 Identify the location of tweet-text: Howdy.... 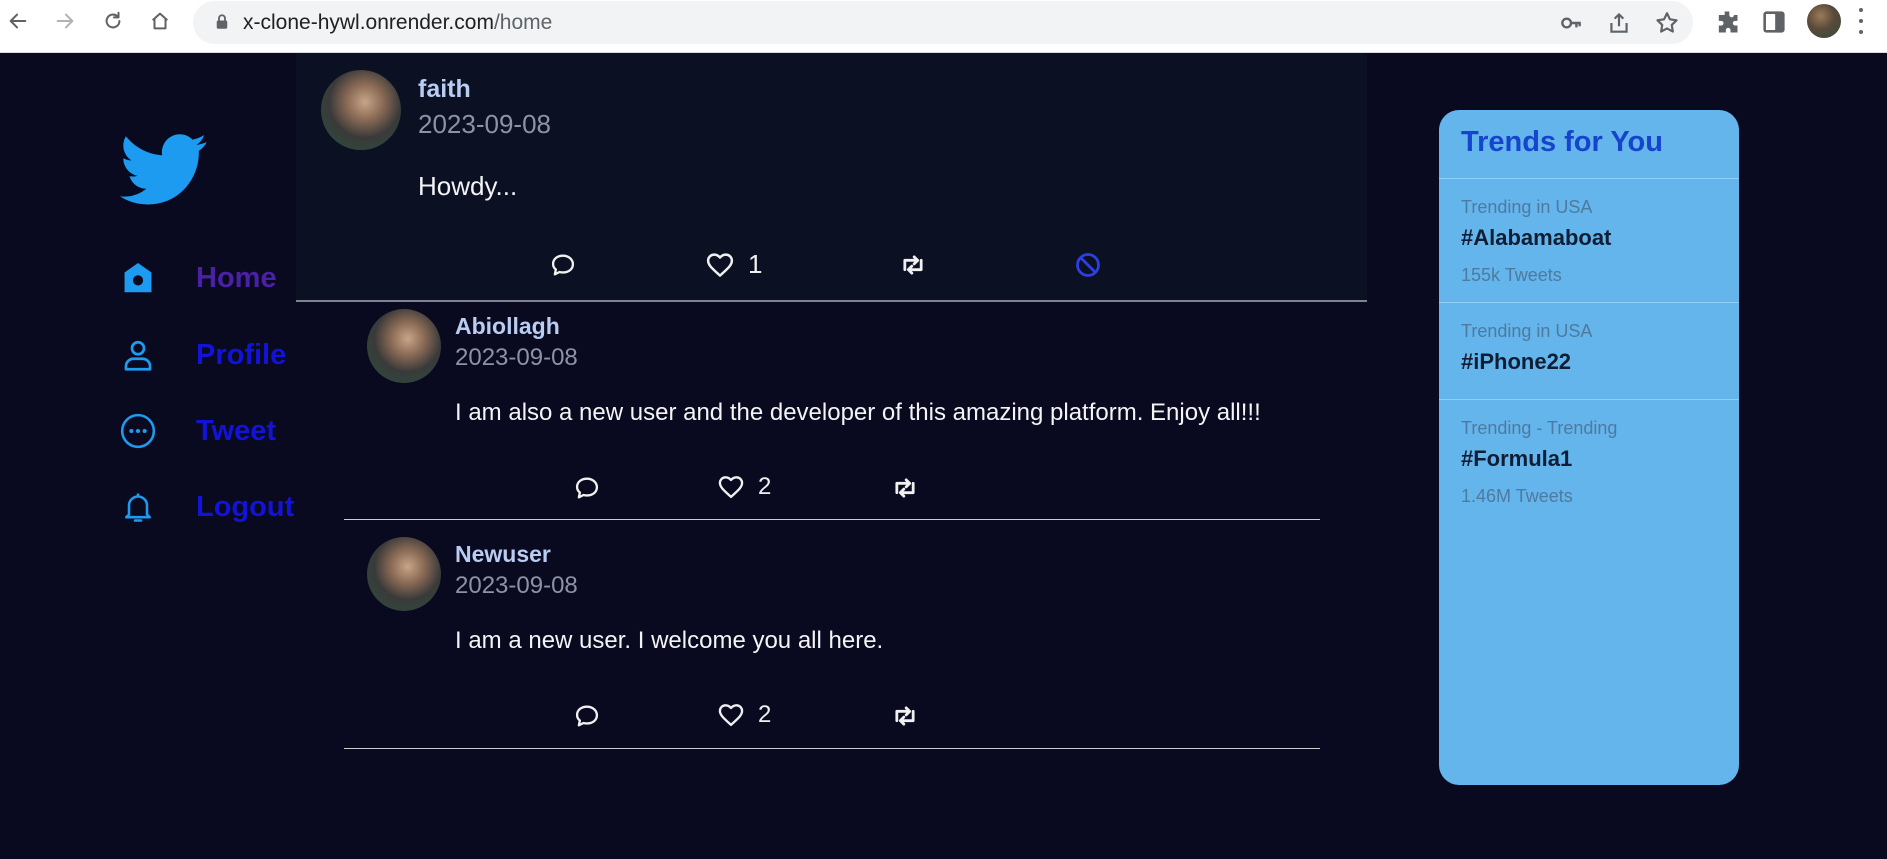
(468, 186).